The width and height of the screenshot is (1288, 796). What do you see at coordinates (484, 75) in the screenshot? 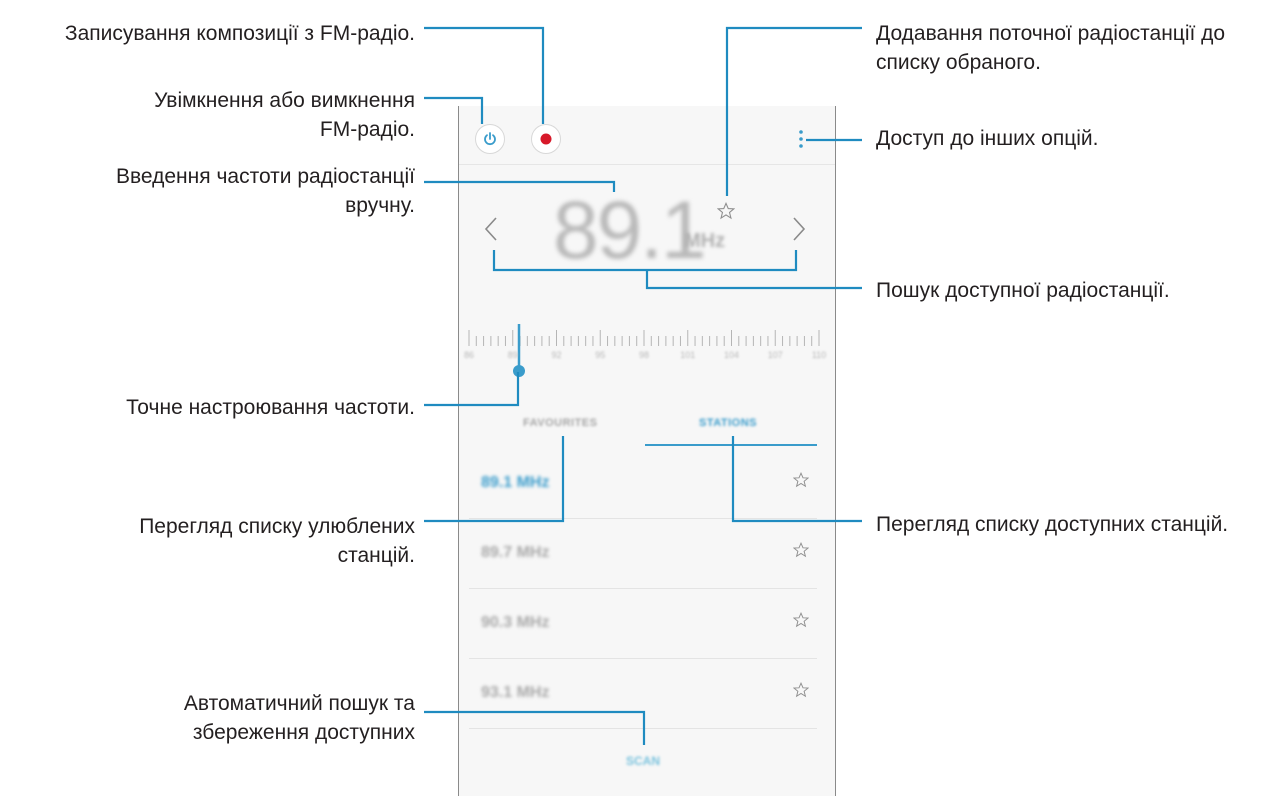
I see `leader-record` at bounding box center [484, 75].